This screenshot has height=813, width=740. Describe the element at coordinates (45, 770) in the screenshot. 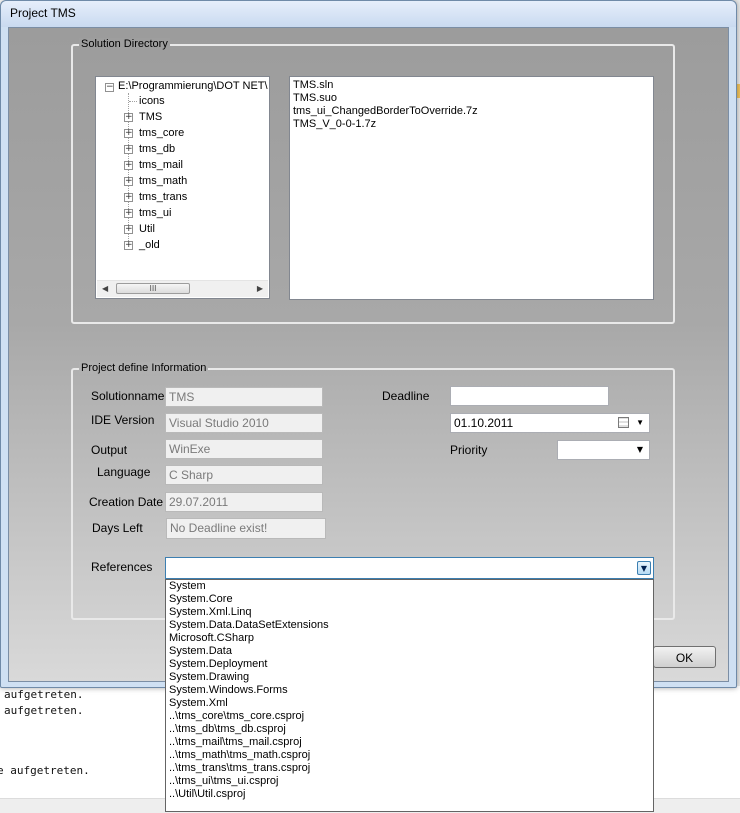

I see `output-line: e aufgetreten.` at that location.